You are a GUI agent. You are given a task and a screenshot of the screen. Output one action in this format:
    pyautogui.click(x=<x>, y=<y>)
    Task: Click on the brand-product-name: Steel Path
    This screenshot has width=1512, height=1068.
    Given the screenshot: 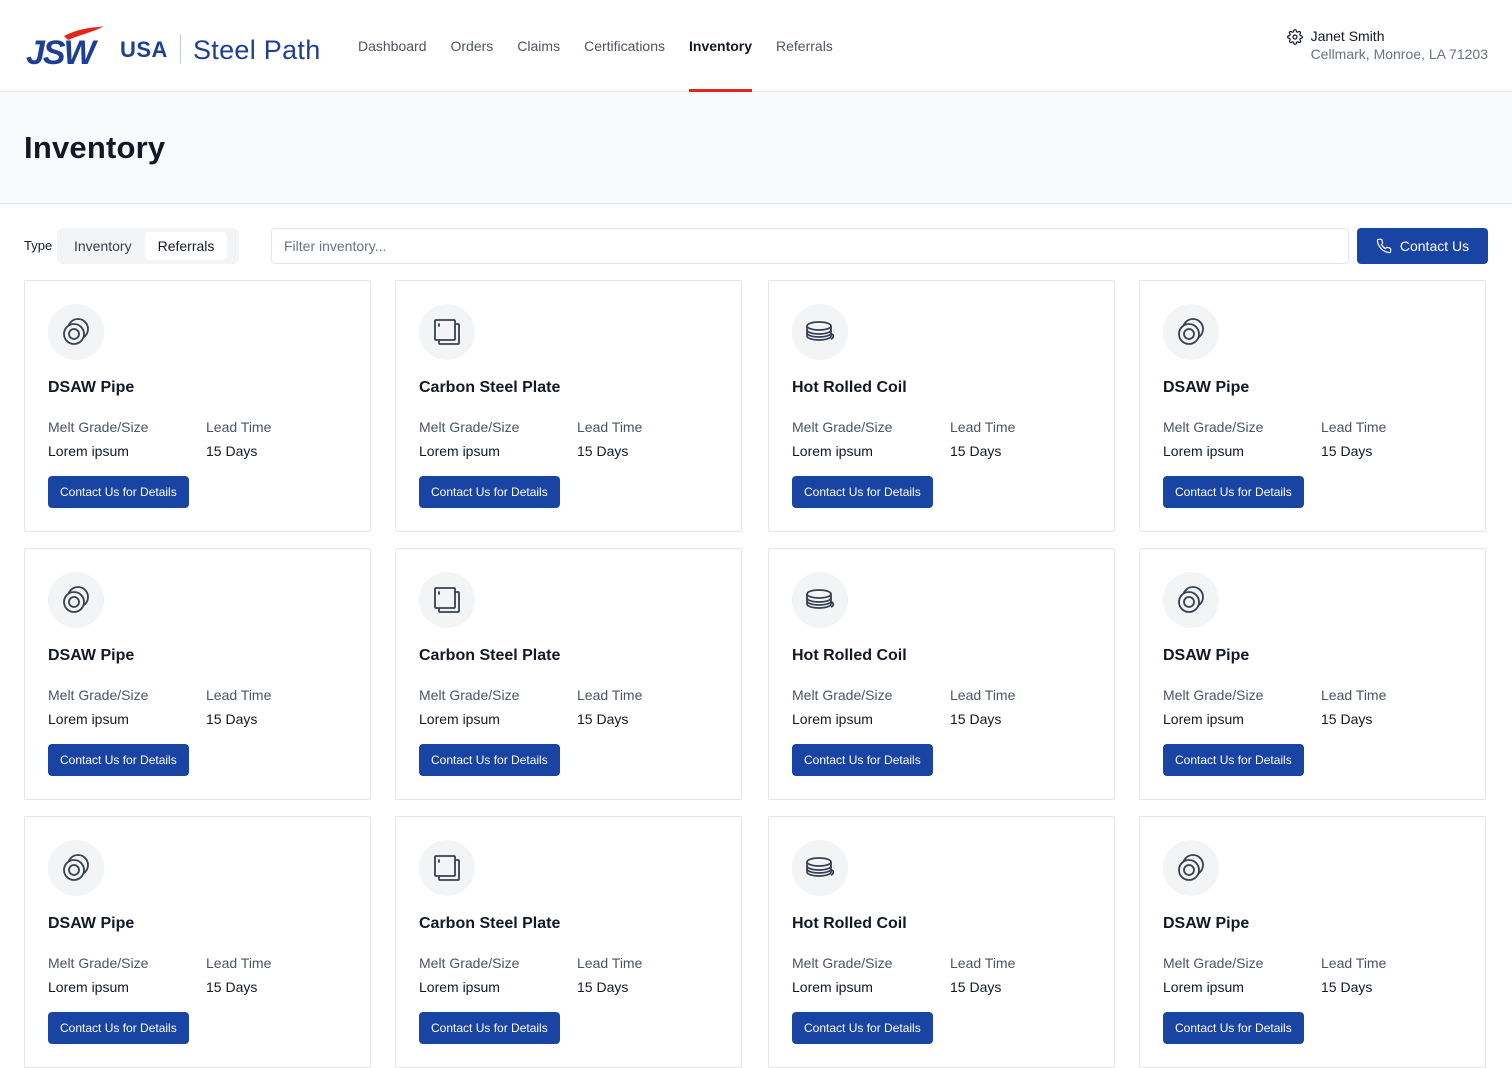 What is the action you would take?
    pyautogui.click(x=256, y=49)
    